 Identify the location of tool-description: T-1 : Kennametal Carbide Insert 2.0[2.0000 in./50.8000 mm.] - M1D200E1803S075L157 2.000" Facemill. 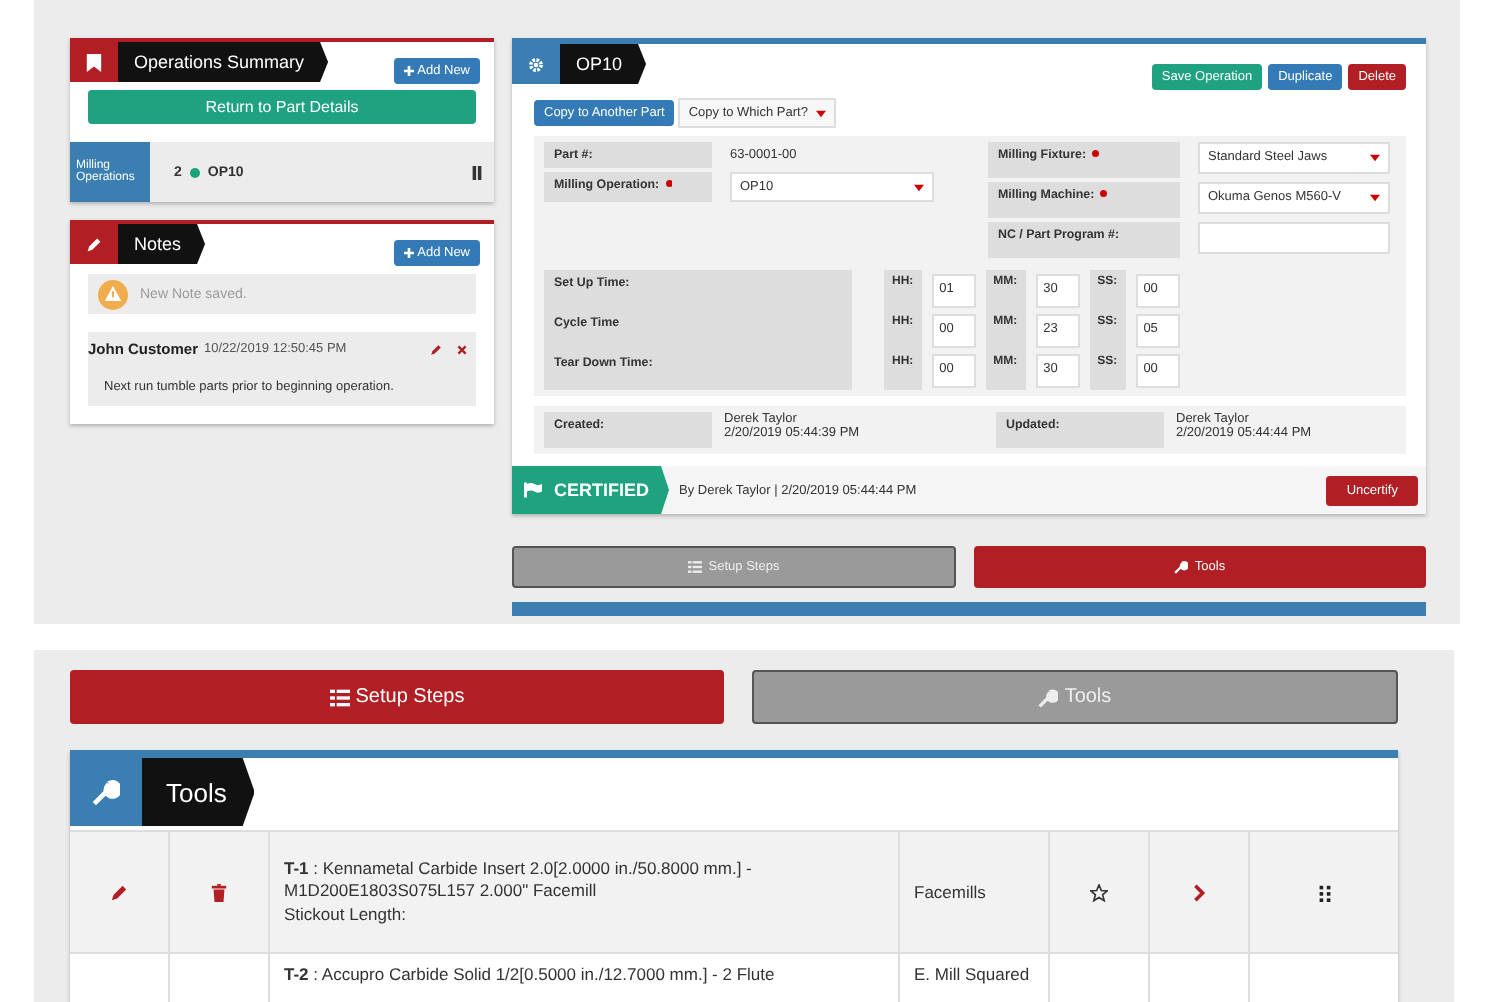
(519, 881).